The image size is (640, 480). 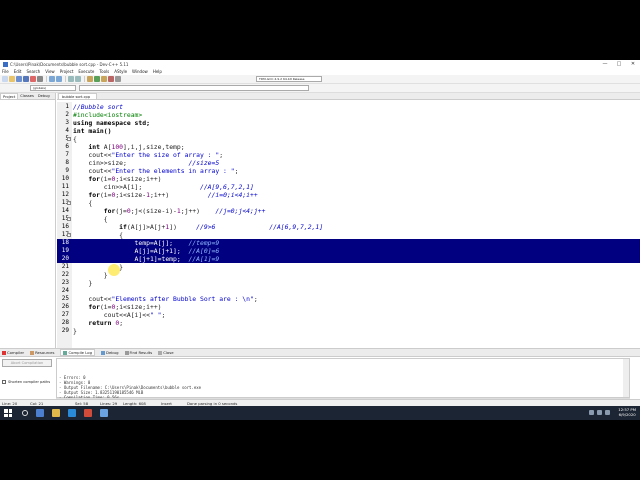 What do you see at coordinates (111, 79) in the screenshot?
I see `rebuild-icon` at bounding box center [111, 79].